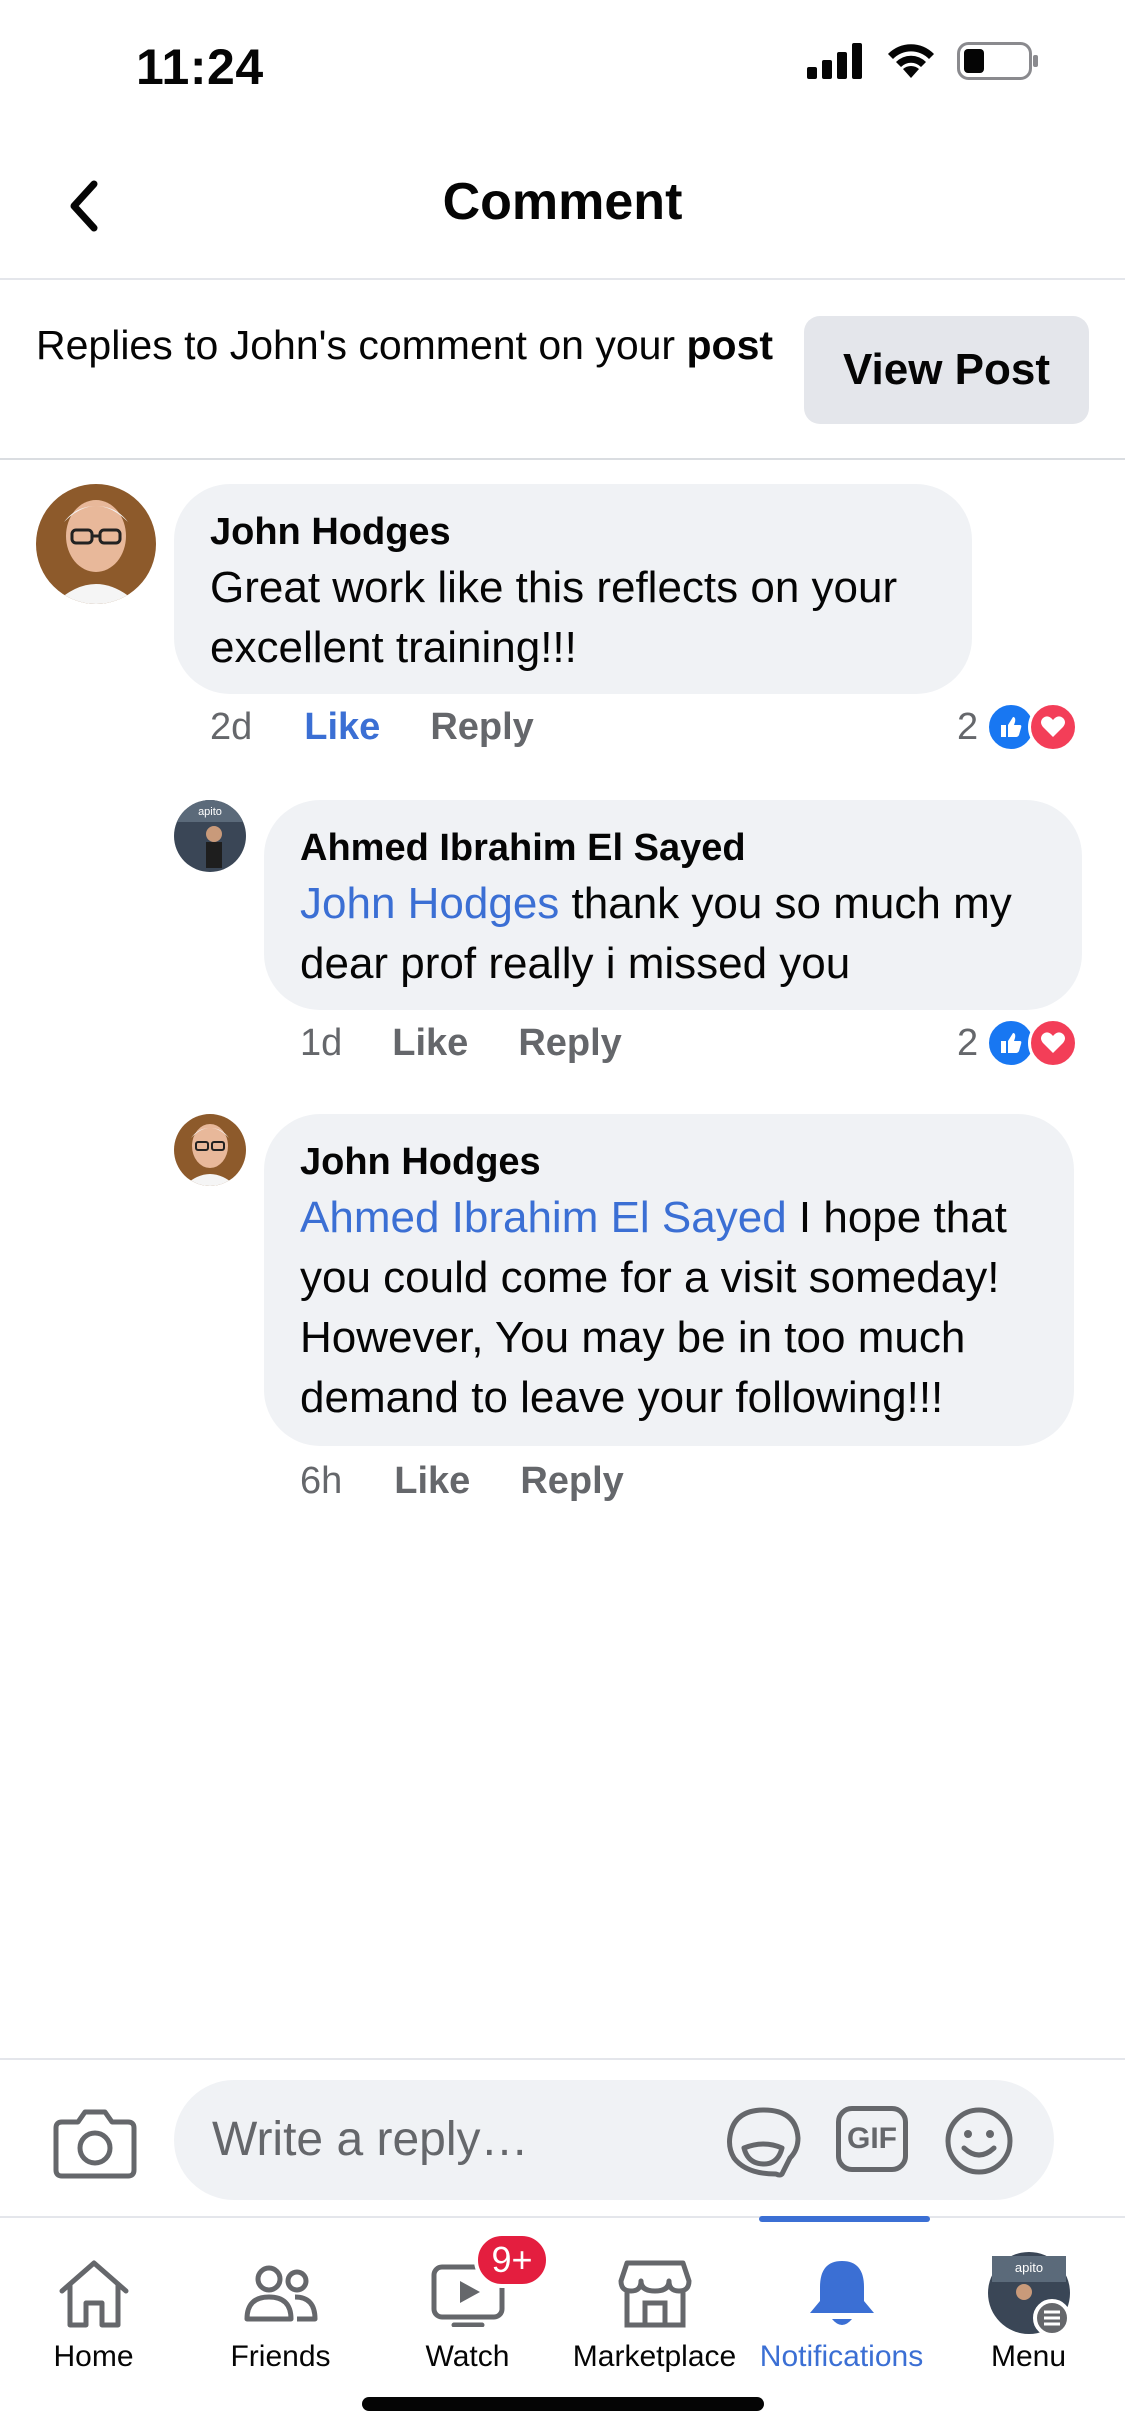 The image size is (1125, 2436). Describe the element at coordinates (946, 370) in the screenshot. I see `view-post-button: View Post` at that location.